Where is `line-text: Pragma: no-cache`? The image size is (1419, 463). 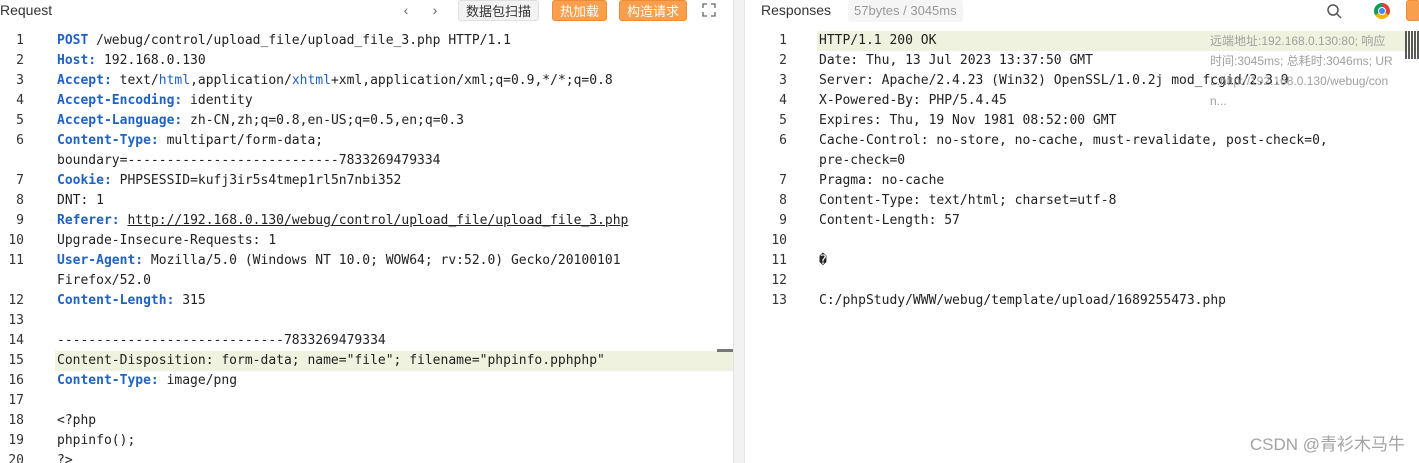 line-text: Pragma: no-cache is located at coordinates (881, 181).